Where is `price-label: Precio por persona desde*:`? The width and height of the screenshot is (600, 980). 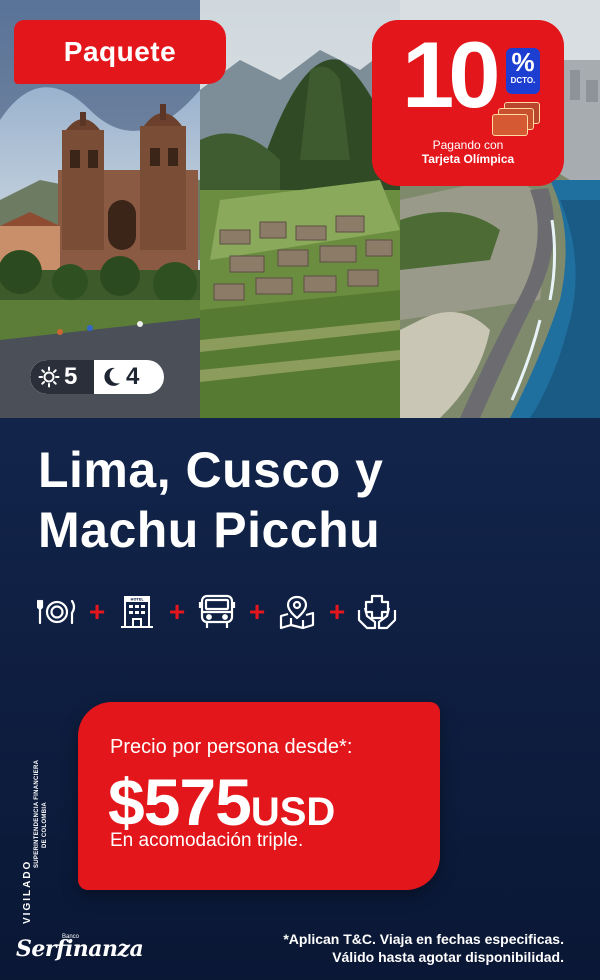
price-label: Precio por persona desde*: is located at coordinates (231, 747).